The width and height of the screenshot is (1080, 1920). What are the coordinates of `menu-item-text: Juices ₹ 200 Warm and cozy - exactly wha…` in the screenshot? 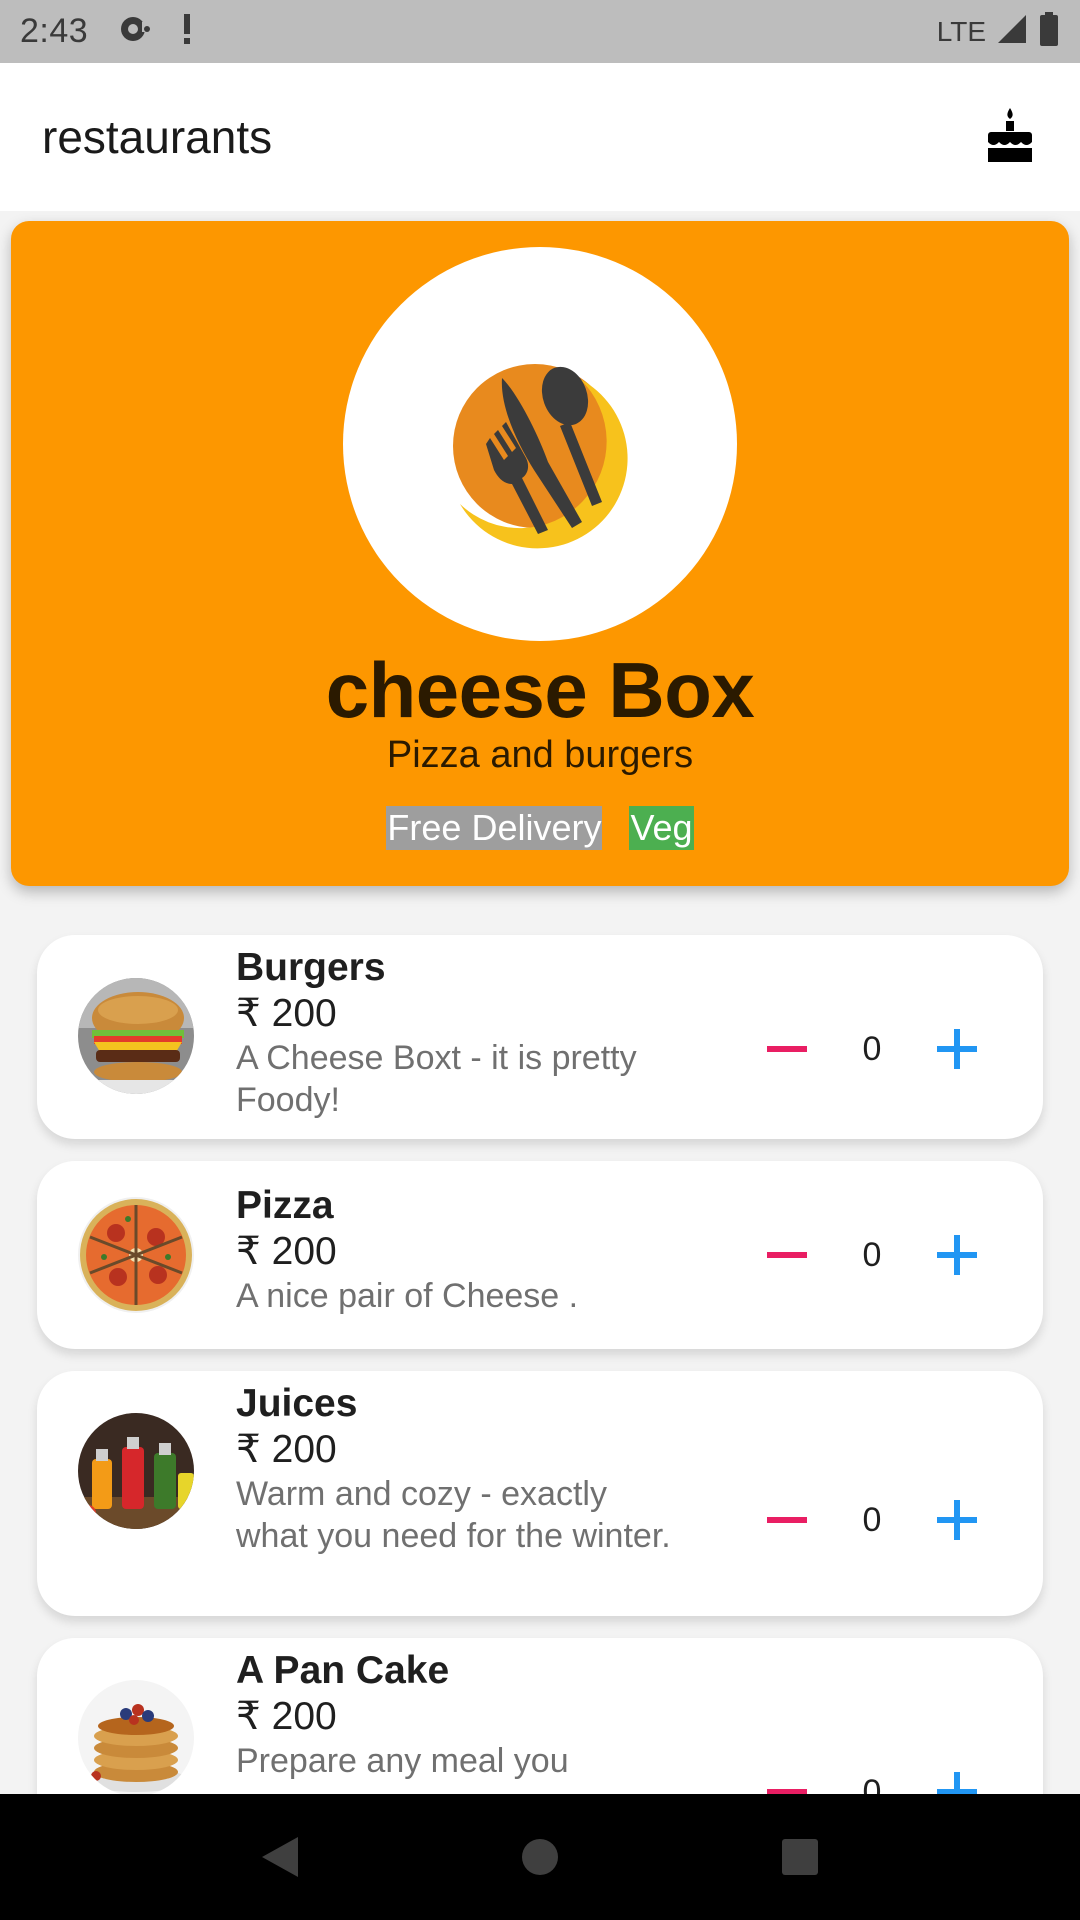 It's located at (456, 1469).